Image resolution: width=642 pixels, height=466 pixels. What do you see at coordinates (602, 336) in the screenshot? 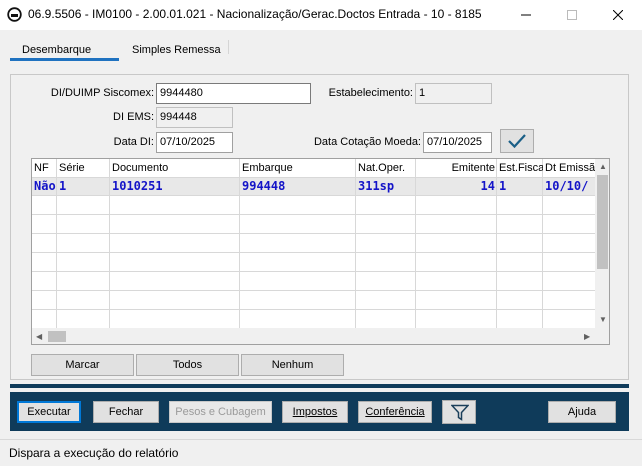
I see `scroll-corner` at bounding box center [602, 336].